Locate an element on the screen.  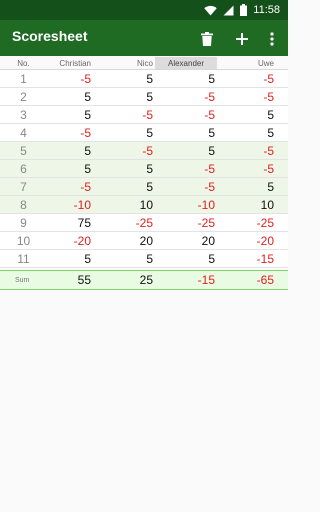
round-number: 10 is located at coordinates (23, 240).